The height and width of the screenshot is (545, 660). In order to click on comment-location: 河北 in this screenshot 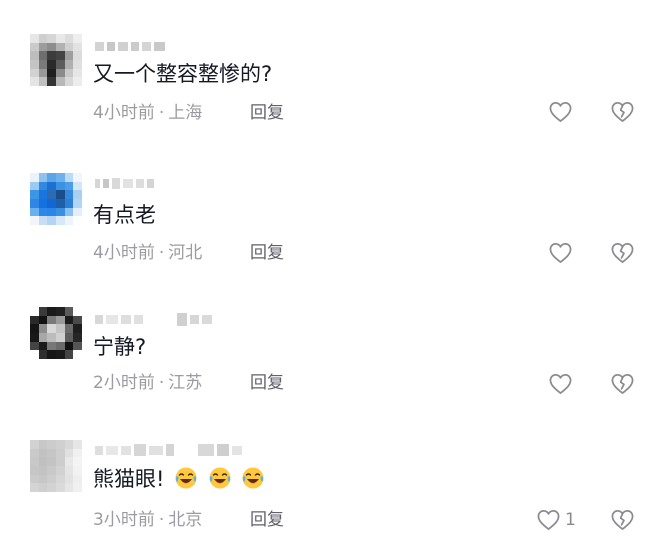, I will do `click(185, 253)`.